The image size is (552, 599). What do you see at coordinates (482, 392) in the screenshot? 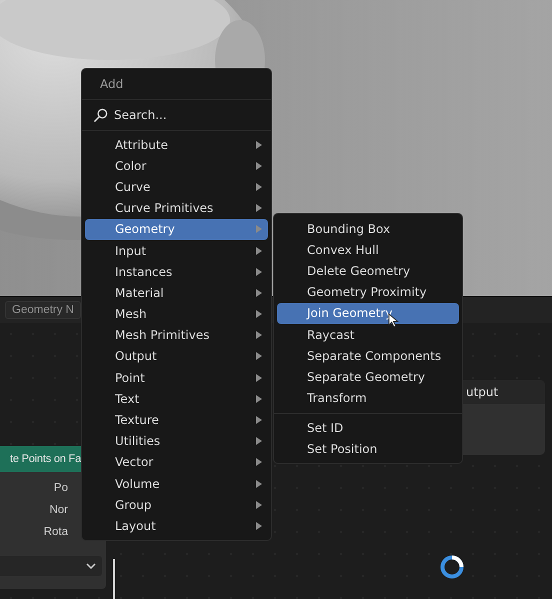
I see `node-title: utput` at bounding box center [482, 392].